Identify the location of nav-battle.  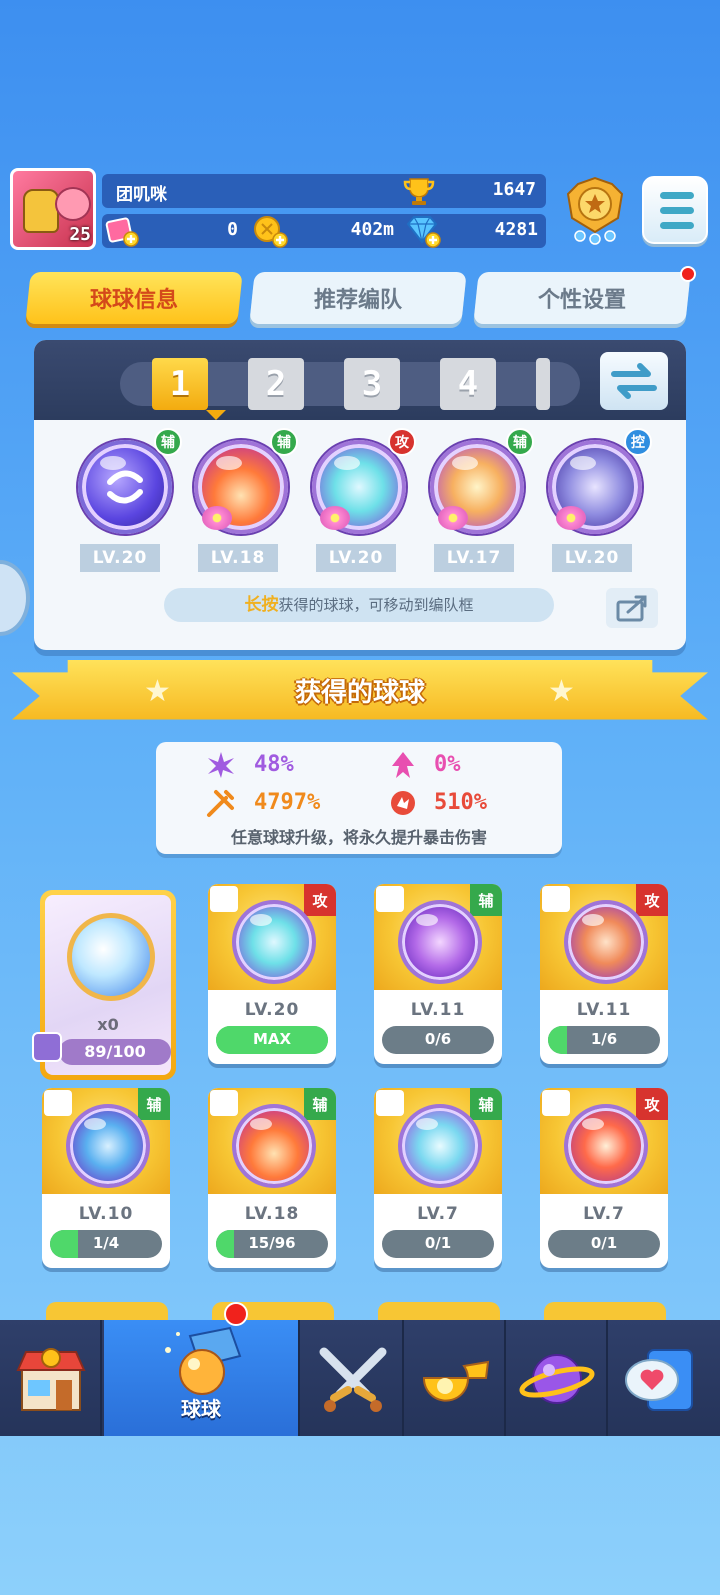
(353, 1378).